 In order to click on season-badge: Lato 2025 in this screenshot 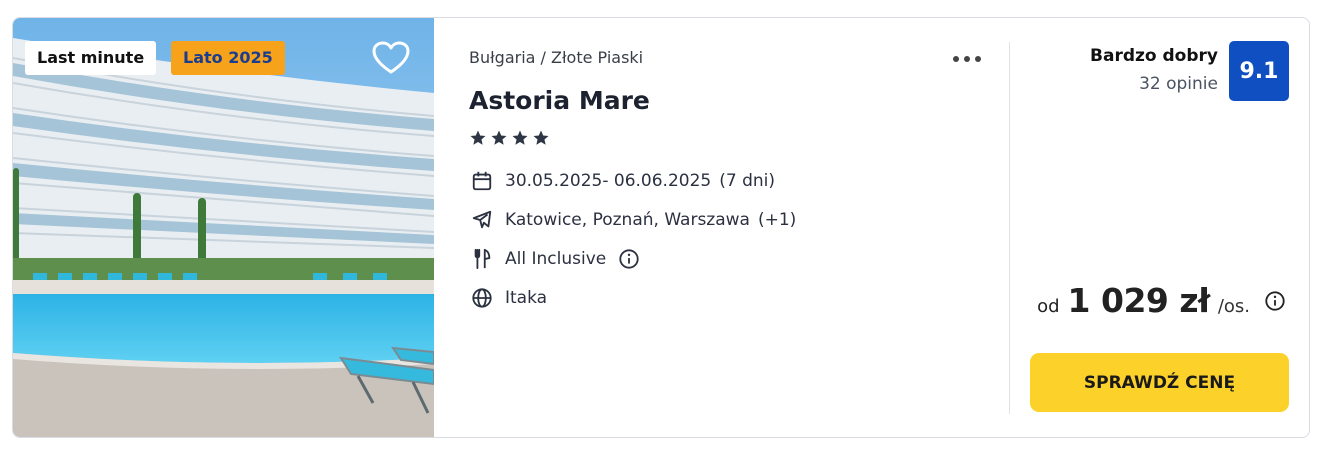, I will do `click(228, 58)`.